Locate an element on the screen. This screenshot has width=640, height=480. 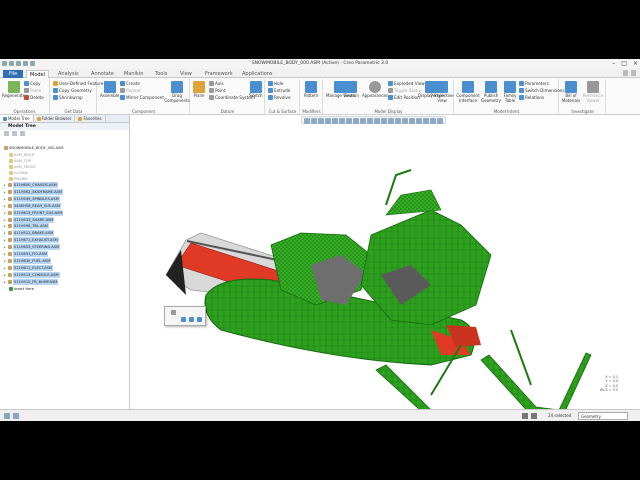
paste-button: Paste is located at coordinates (32, 90).